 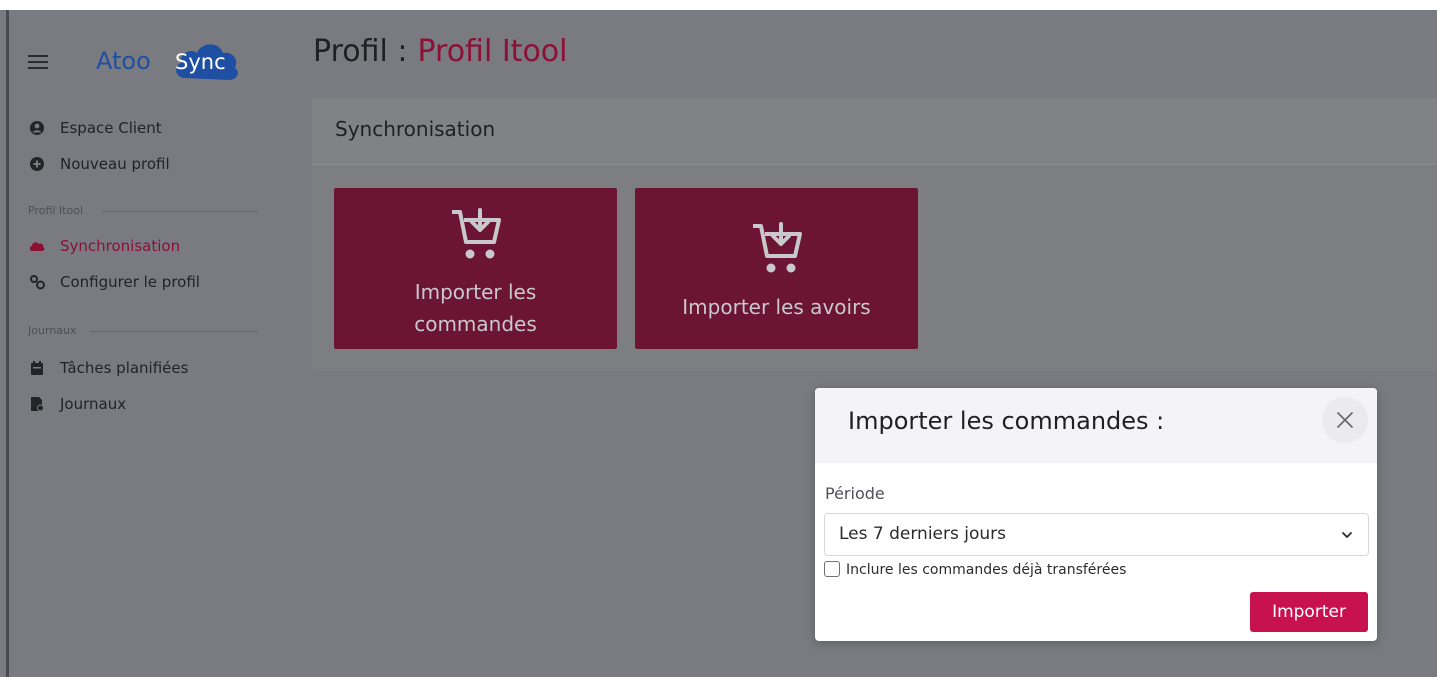 What do you see at coordinates (1096, 534) in the screenshot?
I see `period-select: Les 7 derniers jours` at bounding box center [1096, 534].